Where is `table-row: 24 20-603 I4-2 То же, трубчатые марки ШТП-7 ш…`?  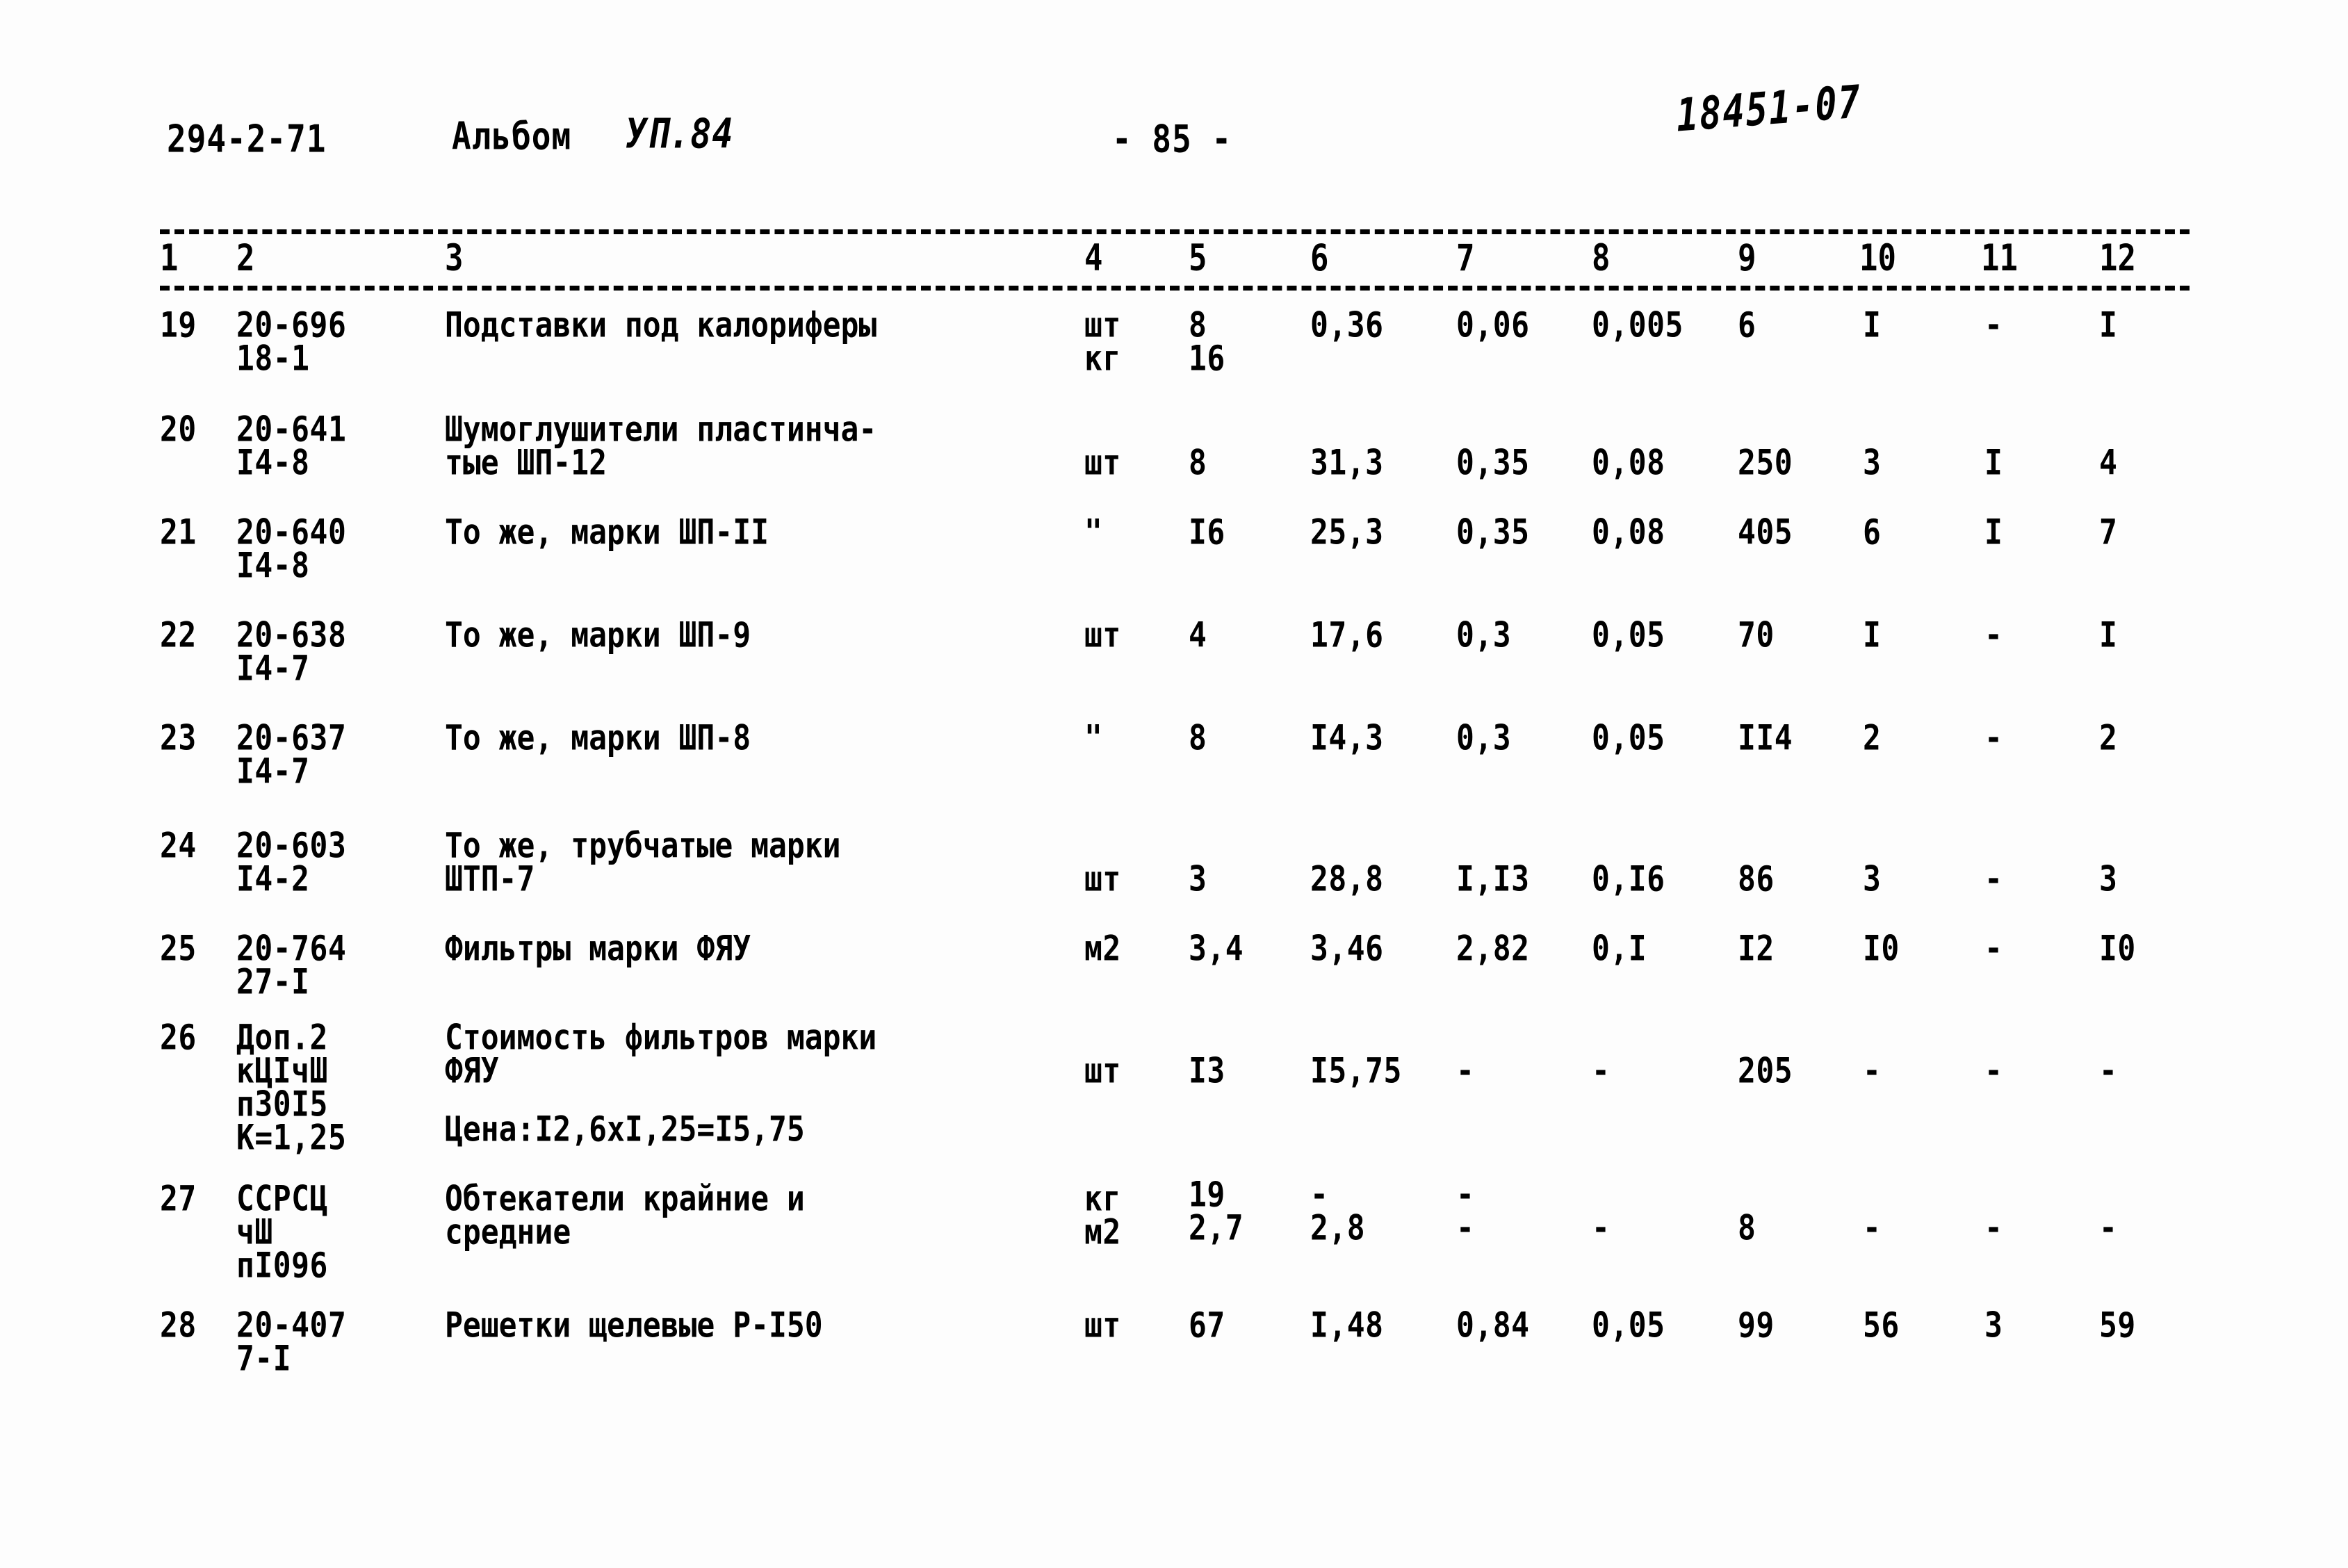 table-row: 24 20-603 I4-2 То же, трубчатые марки ШТП-7 ш… is located at coordinates (1175, 877).